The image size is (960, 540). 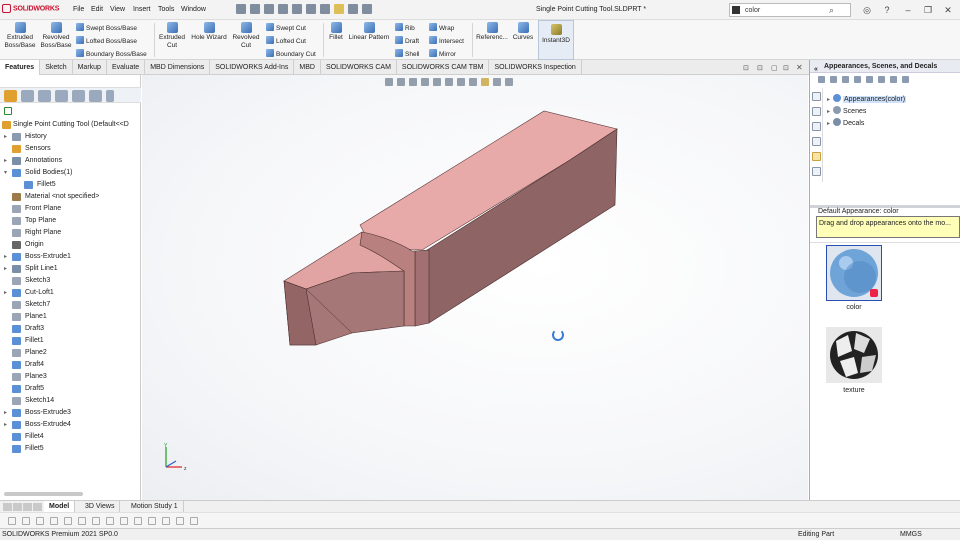 What do you see at coordinates (117, 9) in the screenshot?
I see `menu-view: View` at bounding box center [117, 9].